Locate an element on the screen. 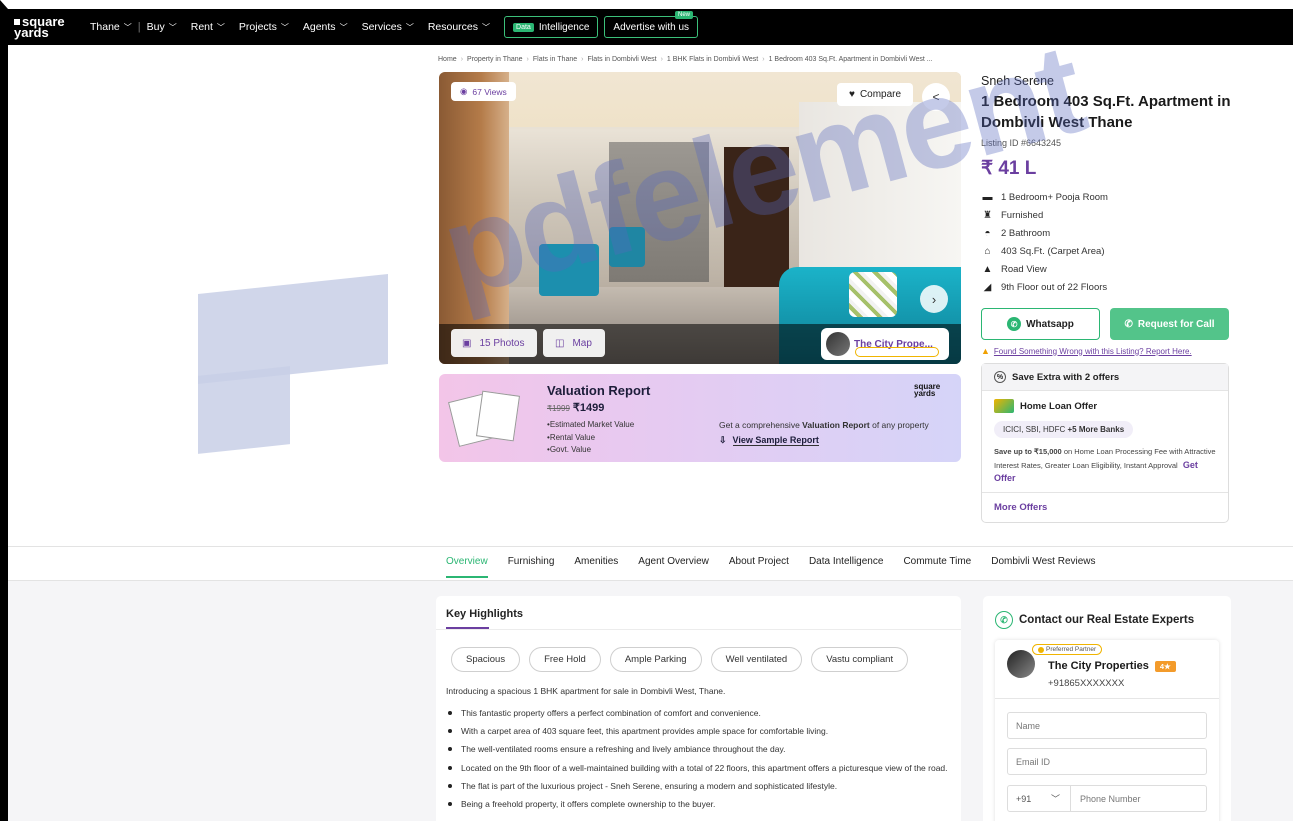 The height and width of the screenshot is (821, 1293). feature-text: 2 Bathroom is located at coordinates (1026, 233).